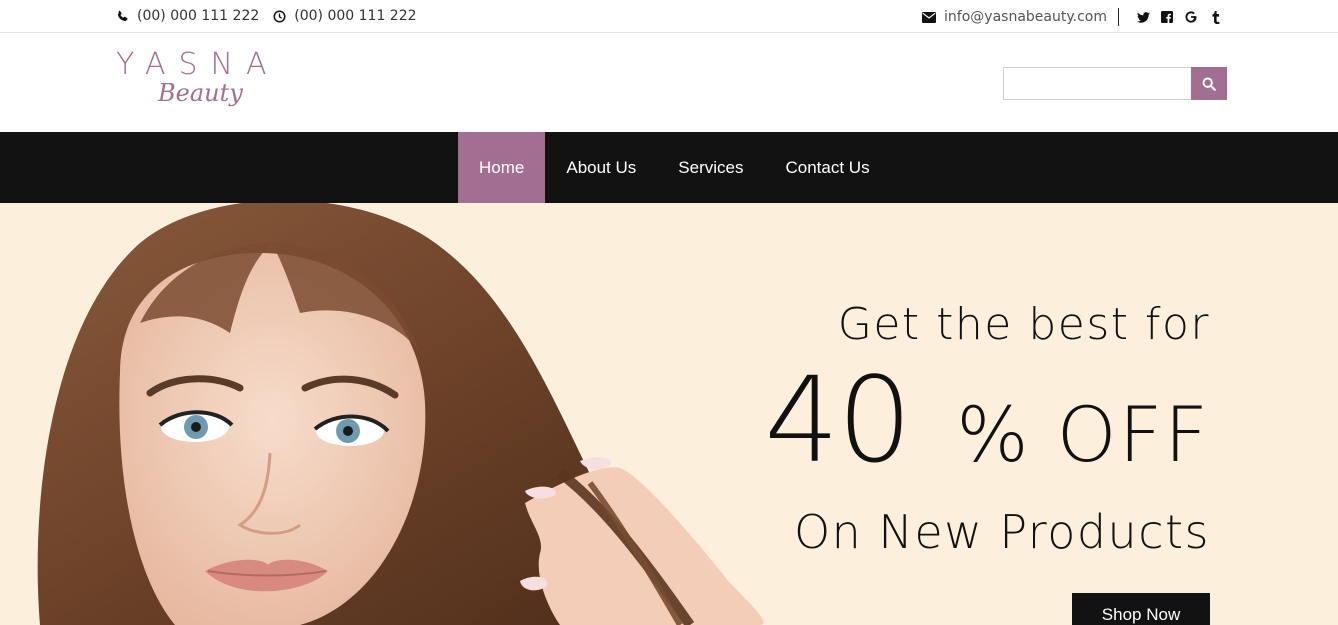  What do you see at coordinates (200, 93) in the screenshot?
I see `logo-tagline: Beauty` at bounding box center [200, 93].